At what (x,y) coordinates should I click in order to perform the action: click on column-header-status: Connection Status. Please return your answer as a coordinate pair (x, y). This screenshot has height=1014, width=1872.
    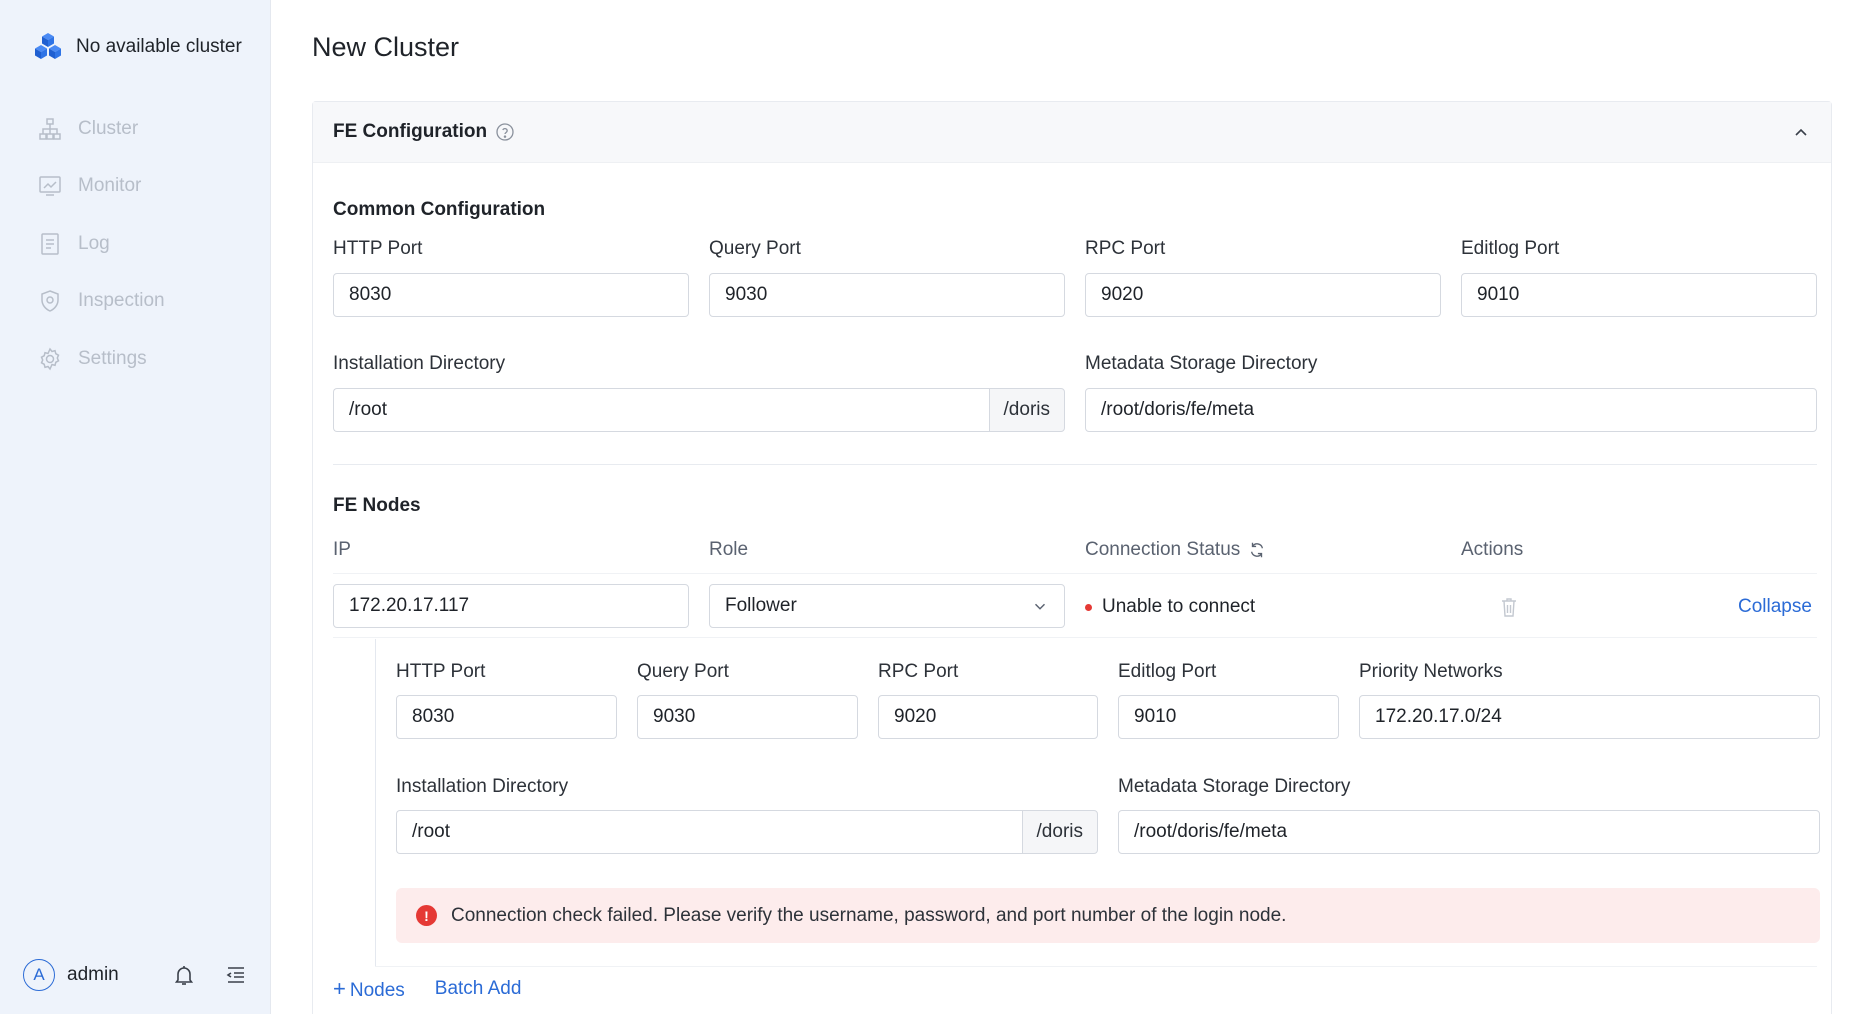
    Looking at the image, I should click on (1175, 550).